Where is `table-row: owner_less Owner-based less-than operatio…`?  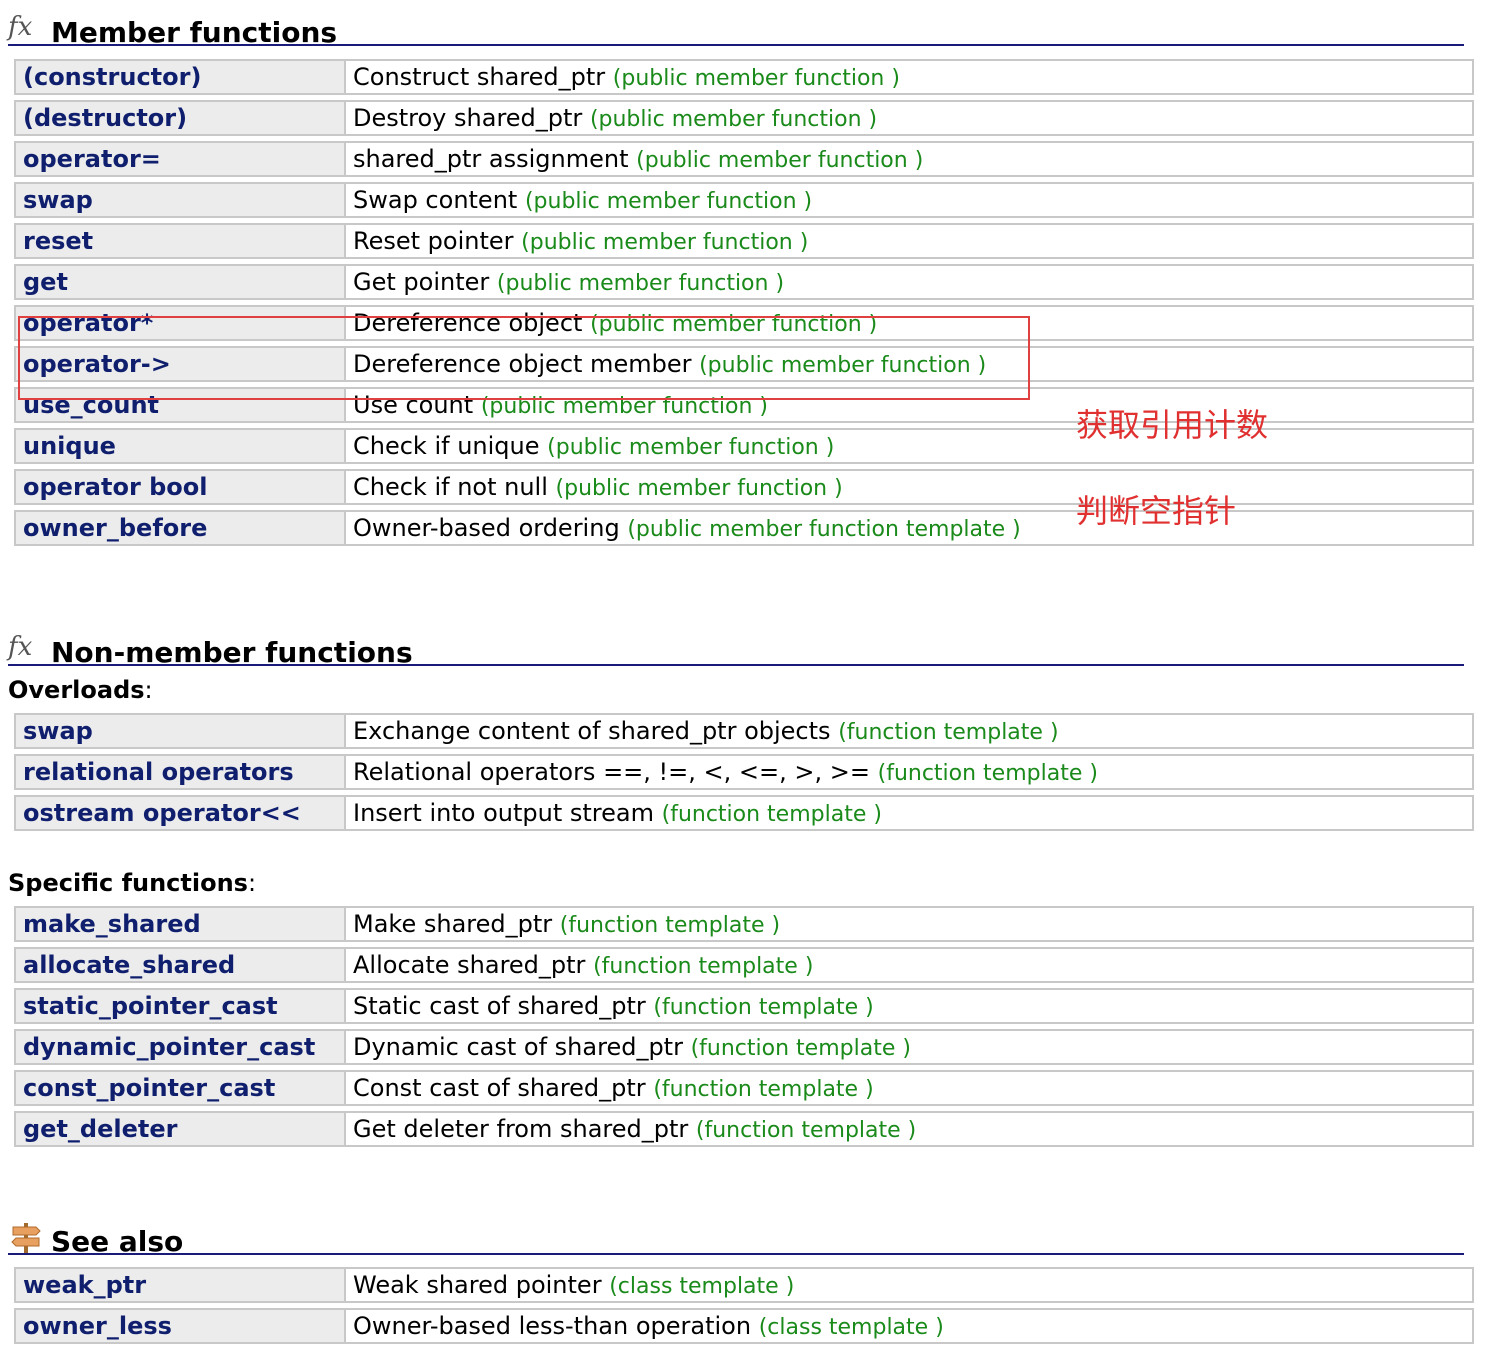
table-row: owner_less Owner-based less-than operatio… is located at coordinates (744, 1326).